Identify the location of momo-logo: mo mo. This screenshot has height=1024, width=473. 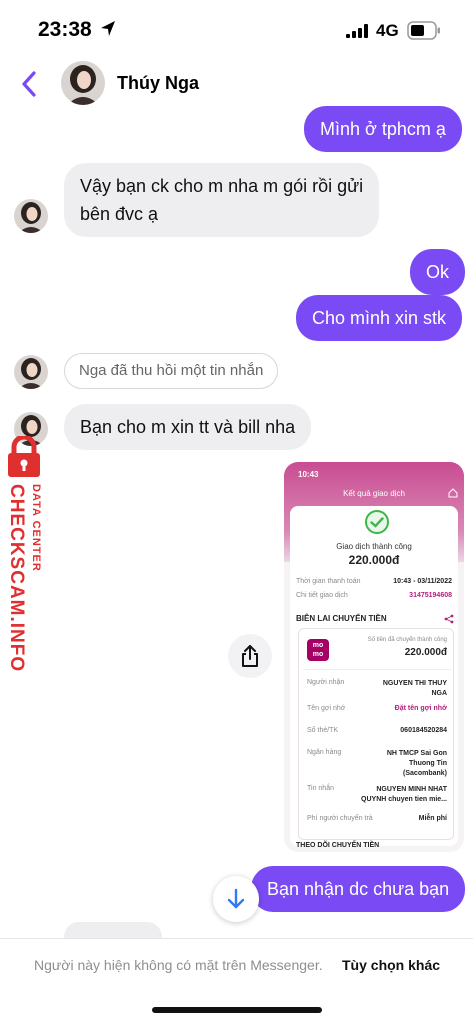
(318, 650).